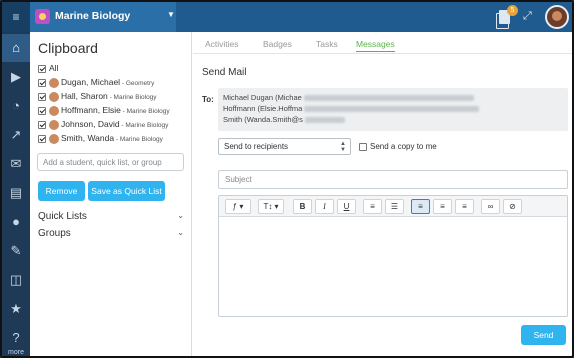 The height and width of the screenshot is (358, 574). Describe the element at coordinates (91, 110) in the screenshot. I see `student-name: Hoffmann, Elsie` at that location.